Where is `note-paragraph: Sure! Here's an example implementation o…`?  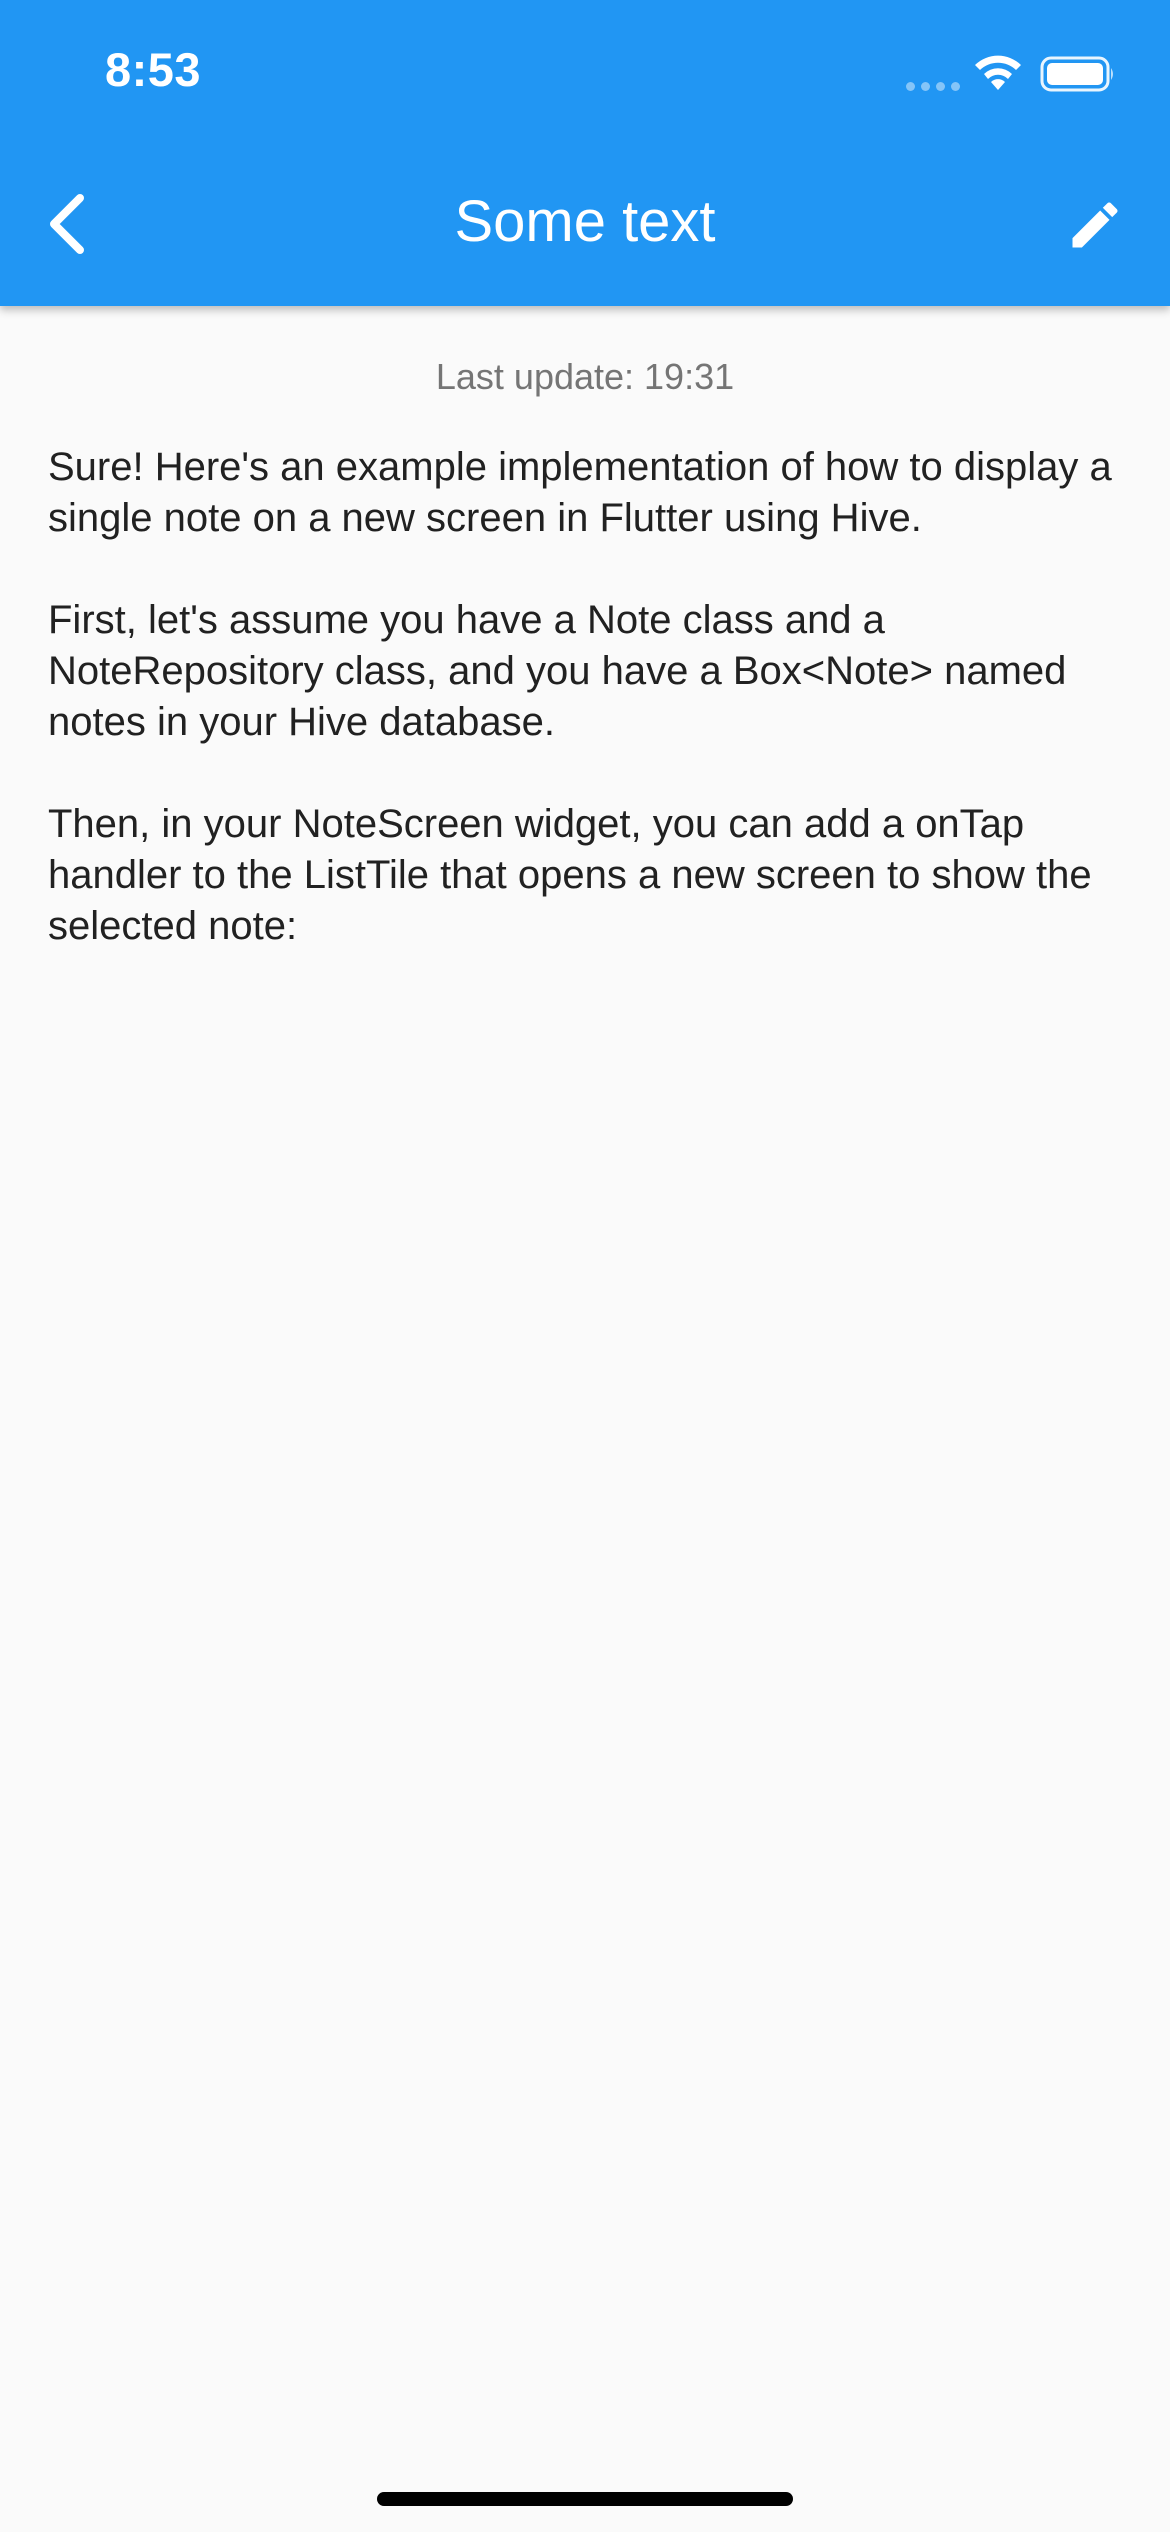
note-paragraph: Sure! Here's an example implementation o… is located at coordinates (580, 492).